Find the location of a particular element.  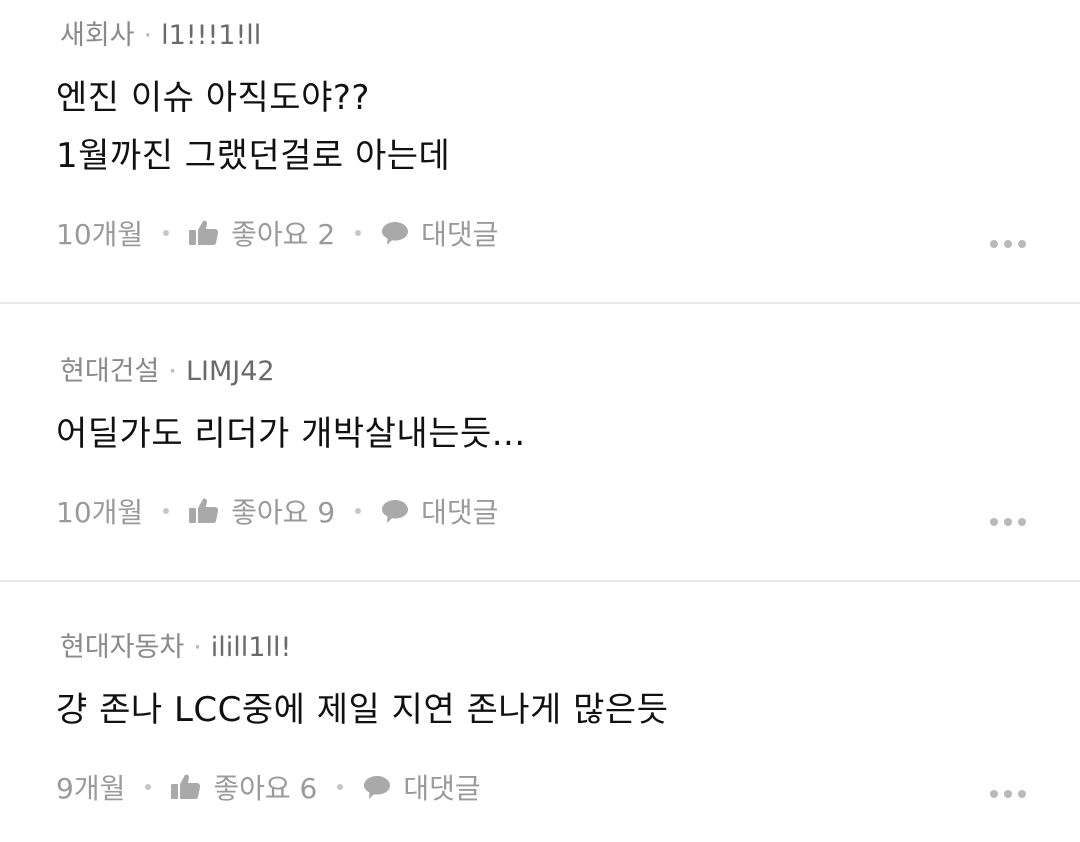

comment-meta: 10개월 좋아요 9 대댓글 is located at coordinates (548, 511).